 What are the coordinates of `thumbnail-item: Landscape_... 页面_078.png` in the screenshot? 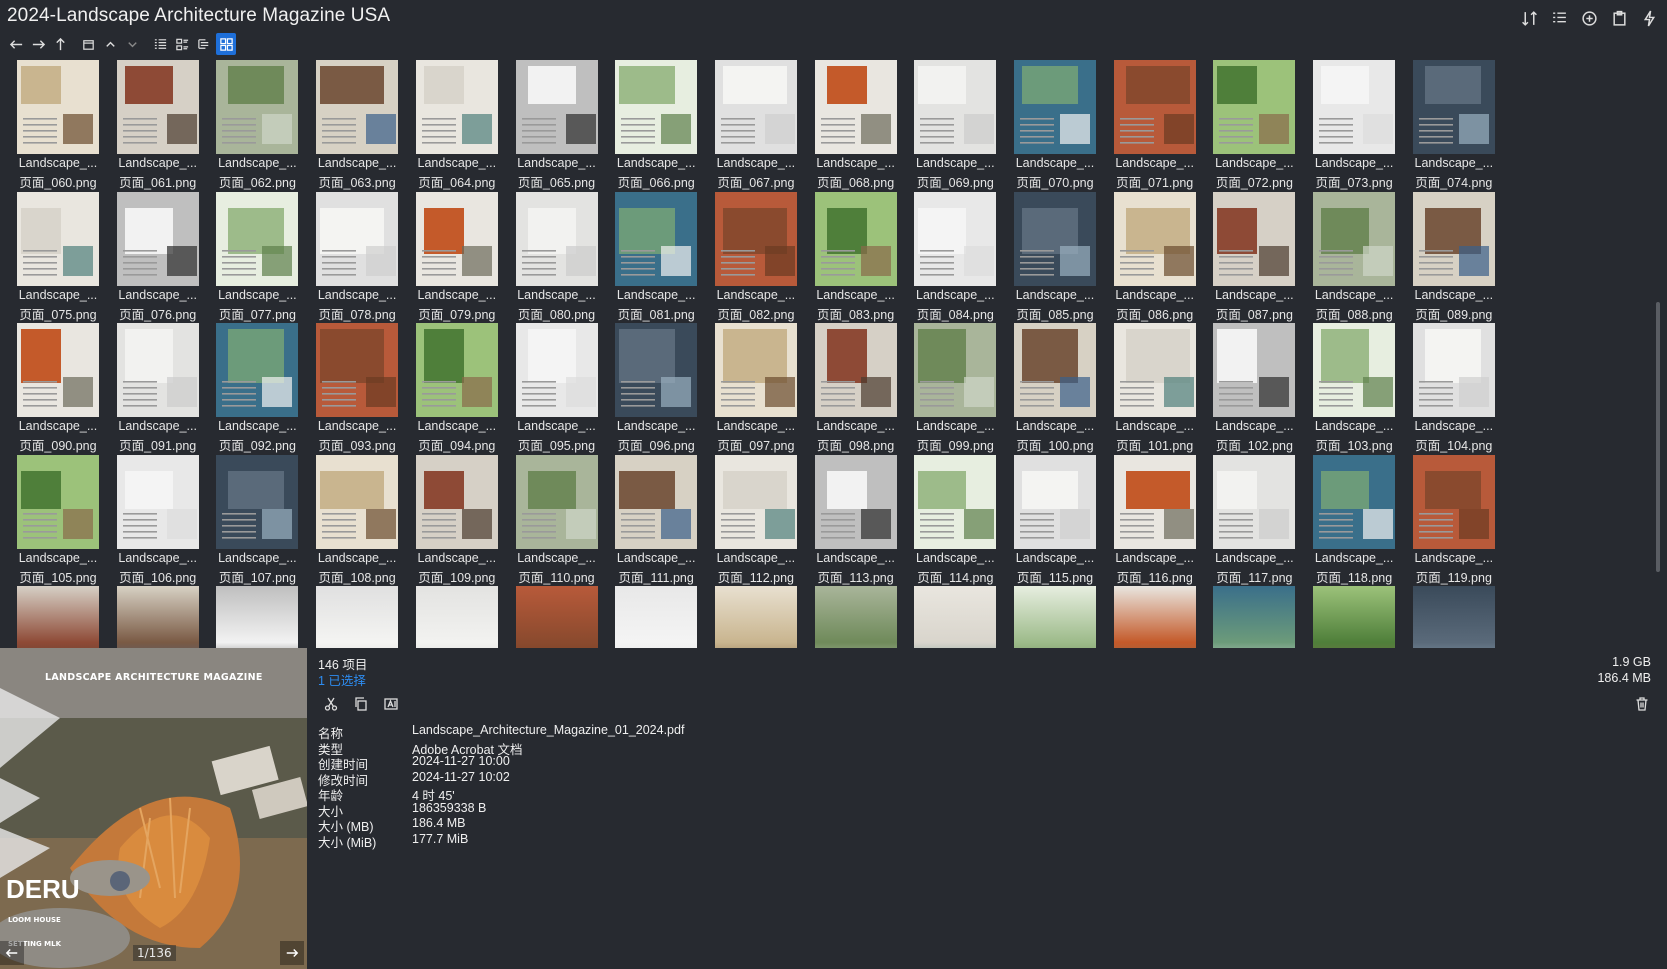 It's located at (357, 257).